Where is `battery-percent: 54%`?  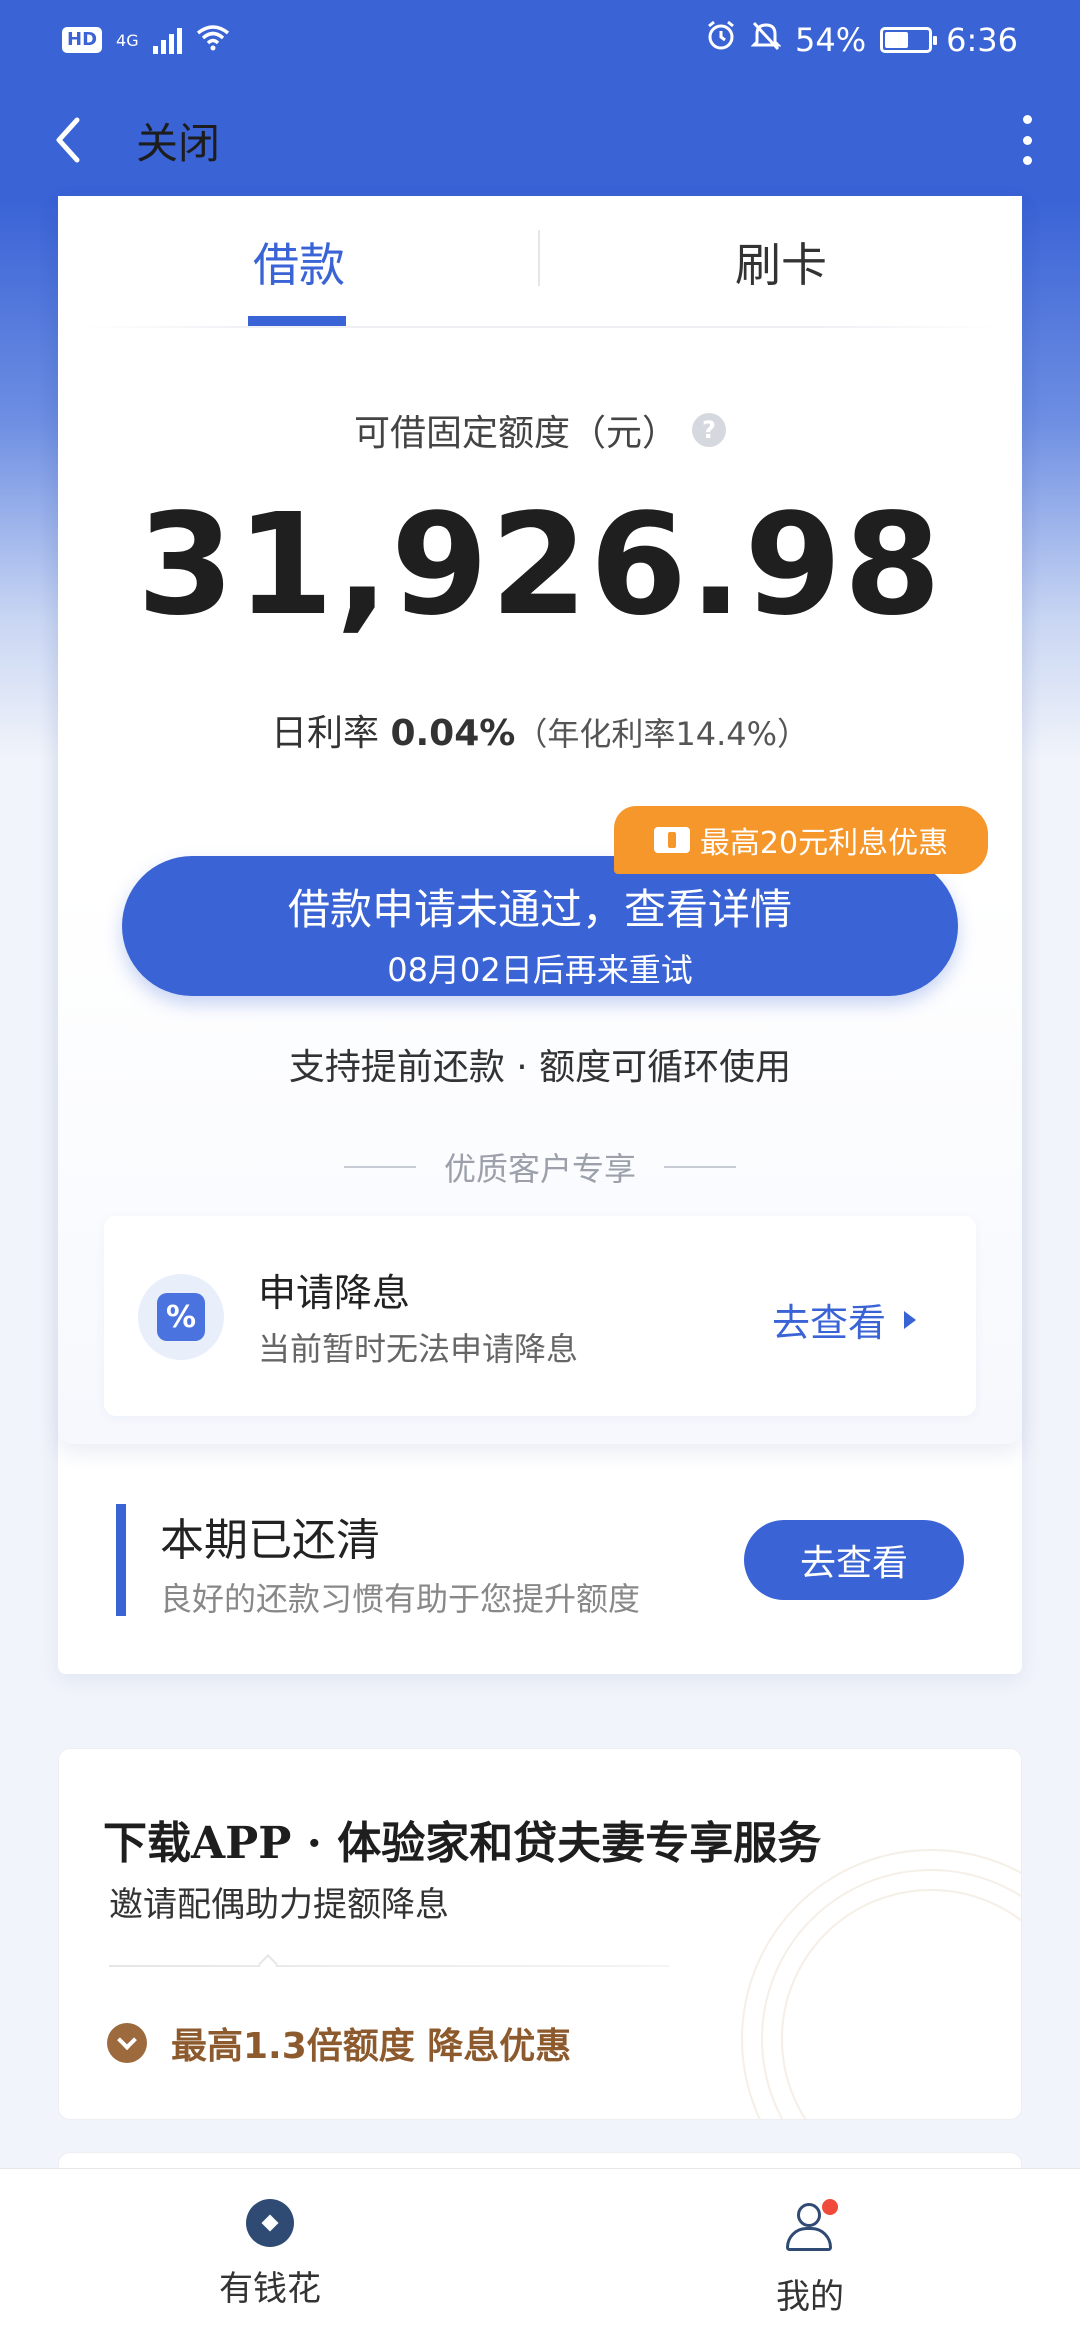 battery-percent: 54% is located at coordinates (831, 40).